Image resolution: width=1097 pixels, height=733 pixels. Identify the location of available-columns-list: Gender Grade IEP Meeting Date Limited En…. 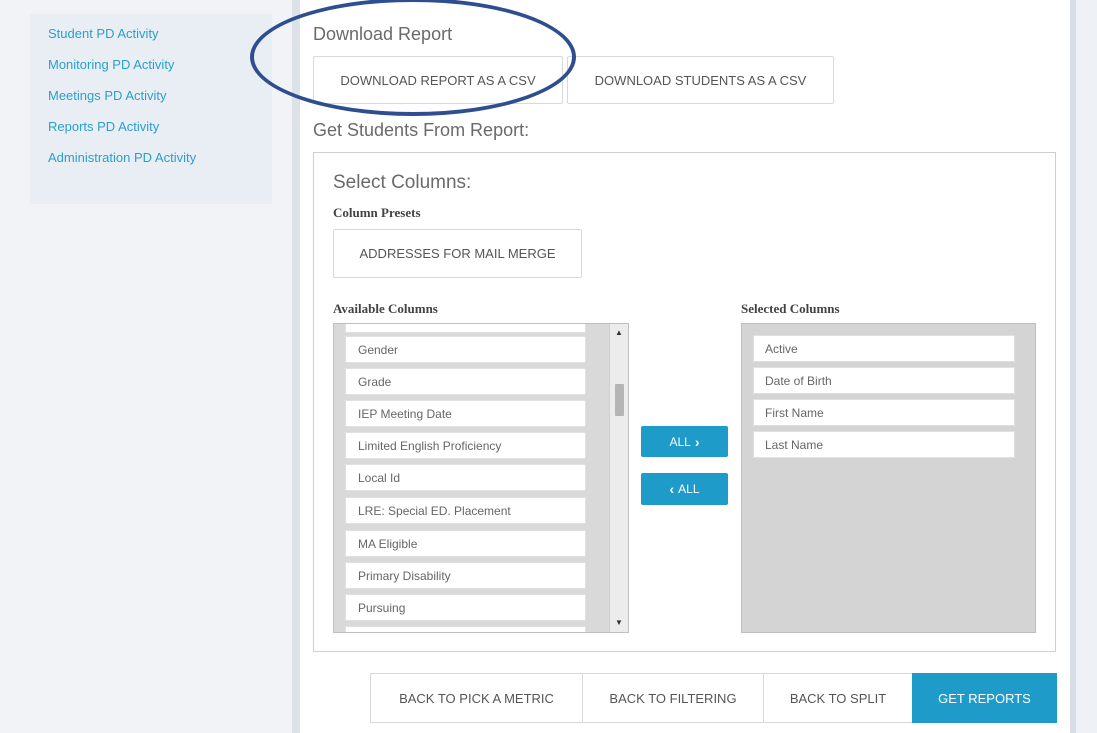
(481, 478).